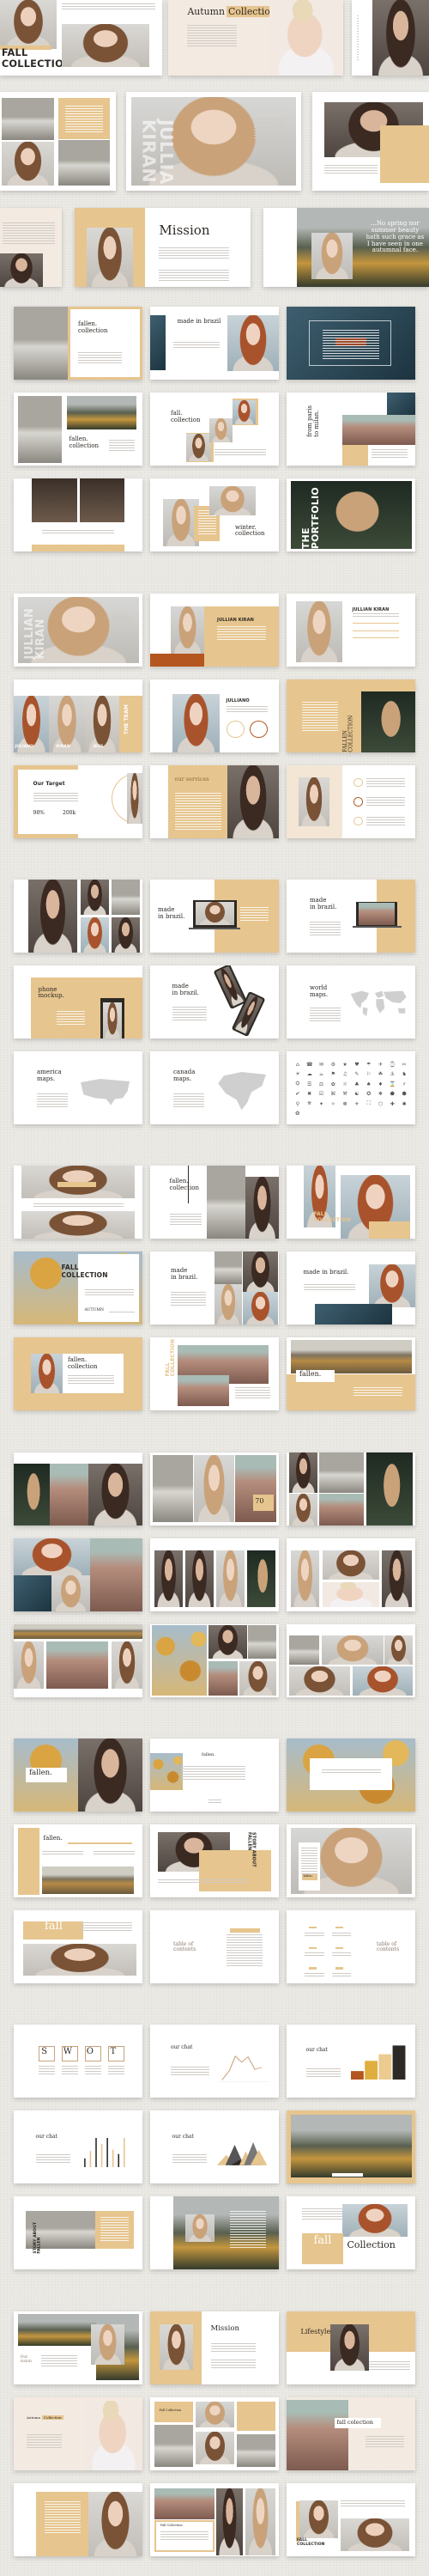  What do you see at coordinates (297, 1114) in the screenshot?
I see `icon-glyph: ❂` at bounding box center [297, 1114].